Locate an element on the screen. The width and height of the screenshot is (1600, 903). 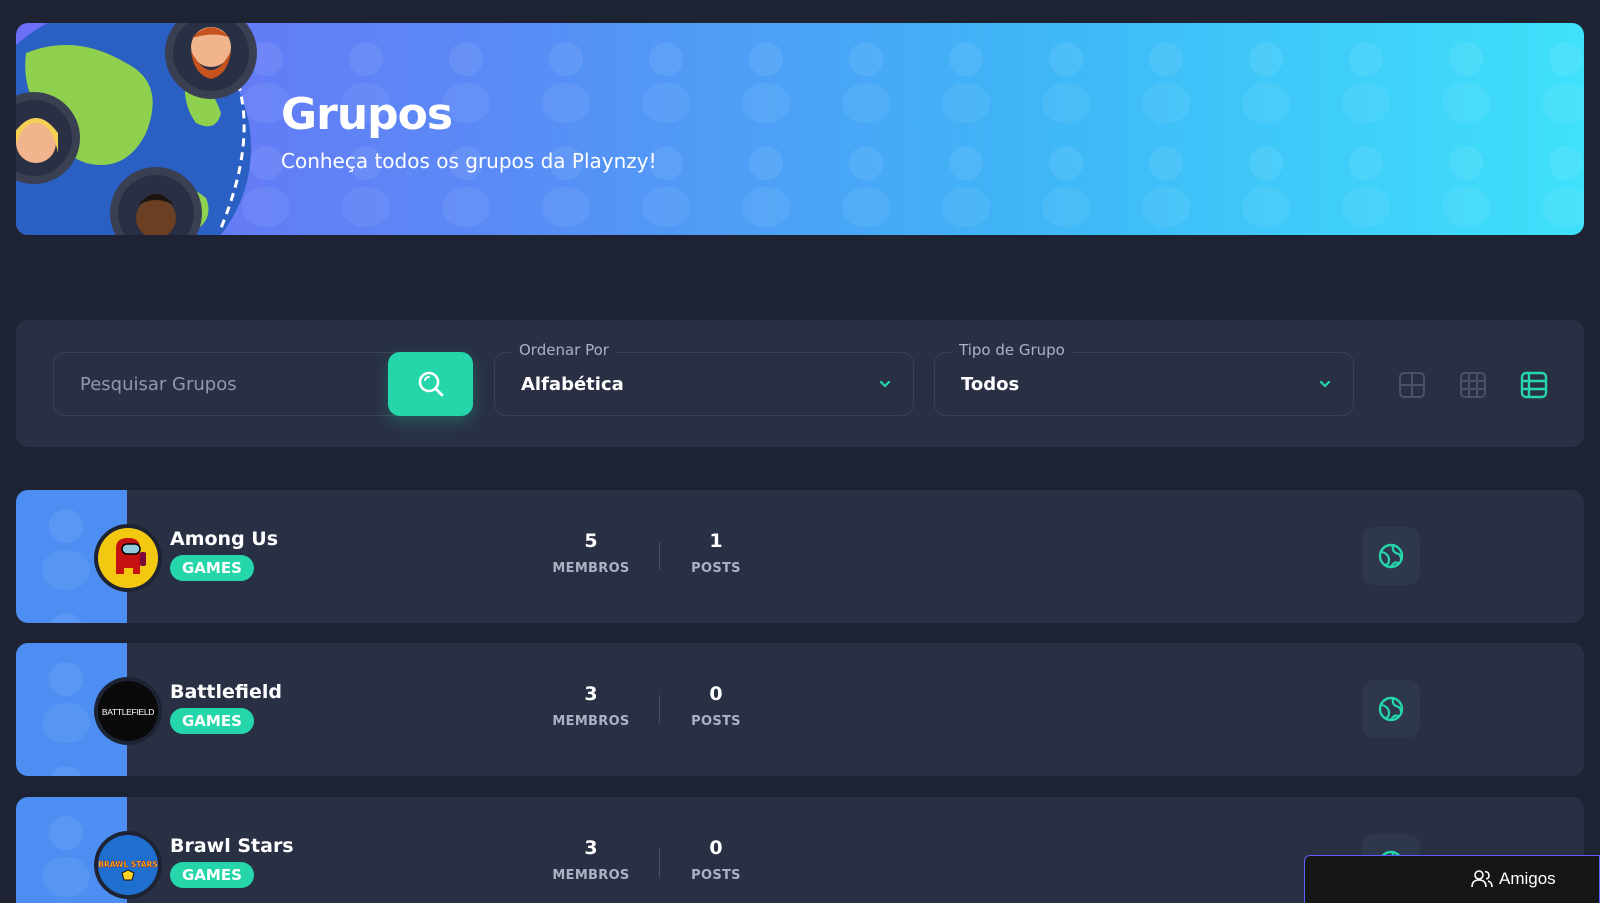
search-box is located at coordinates (263, 384).